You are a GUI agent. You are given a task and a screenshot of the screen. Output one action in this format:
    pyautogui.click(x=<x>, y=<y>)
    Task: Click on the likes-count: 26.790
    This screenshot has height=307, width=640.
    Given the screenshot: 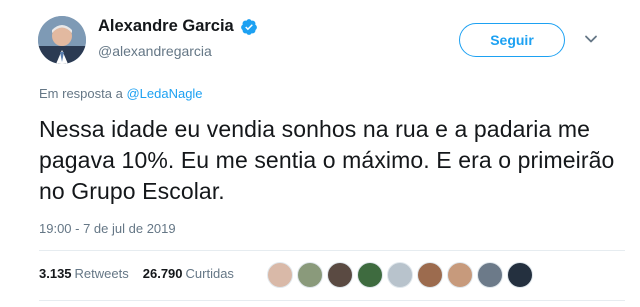 What is the action you would take?
    pyautogui.click(x=162, y=273)
    